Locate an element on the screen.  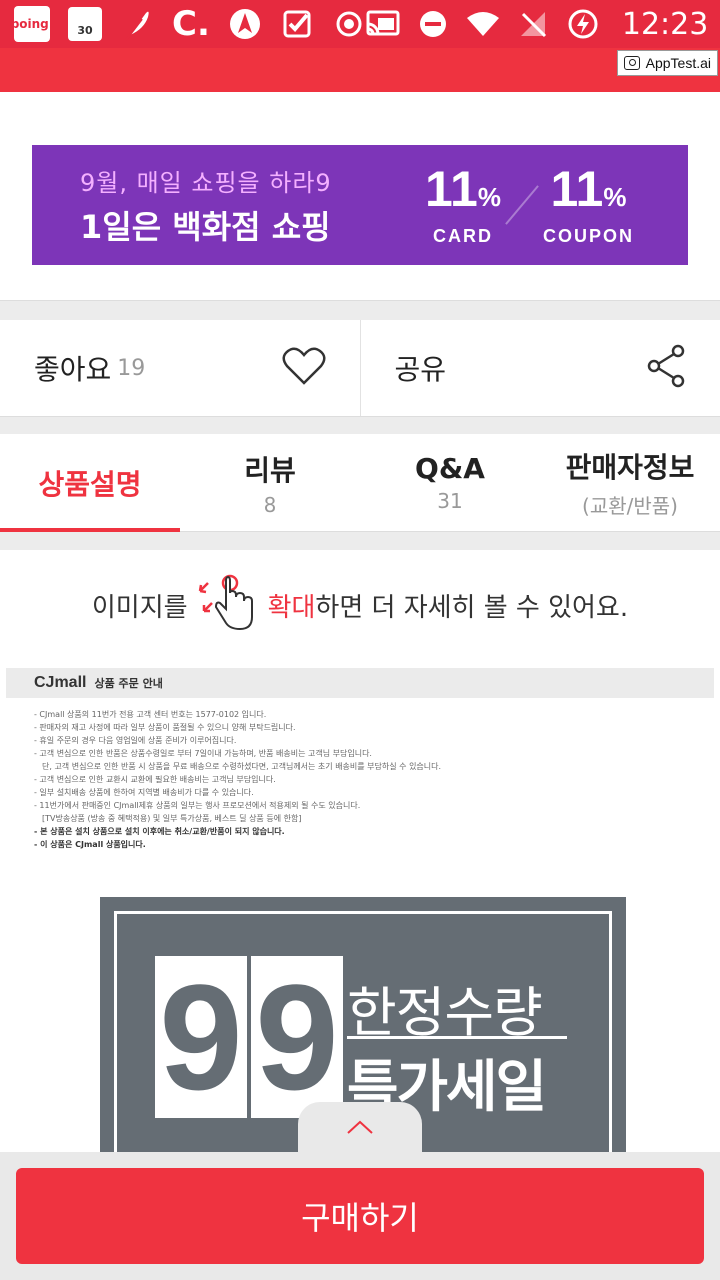
notice-line: - 이 상품은 CJmall 상품입니다. is located at coordinates (90, 844).